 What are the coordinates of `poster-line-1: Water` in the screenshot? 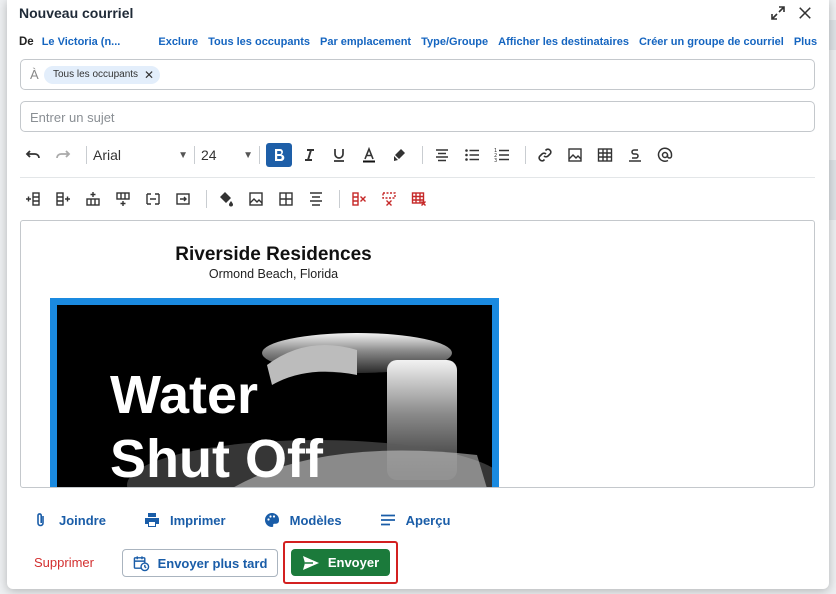 It's located at (184, 395).